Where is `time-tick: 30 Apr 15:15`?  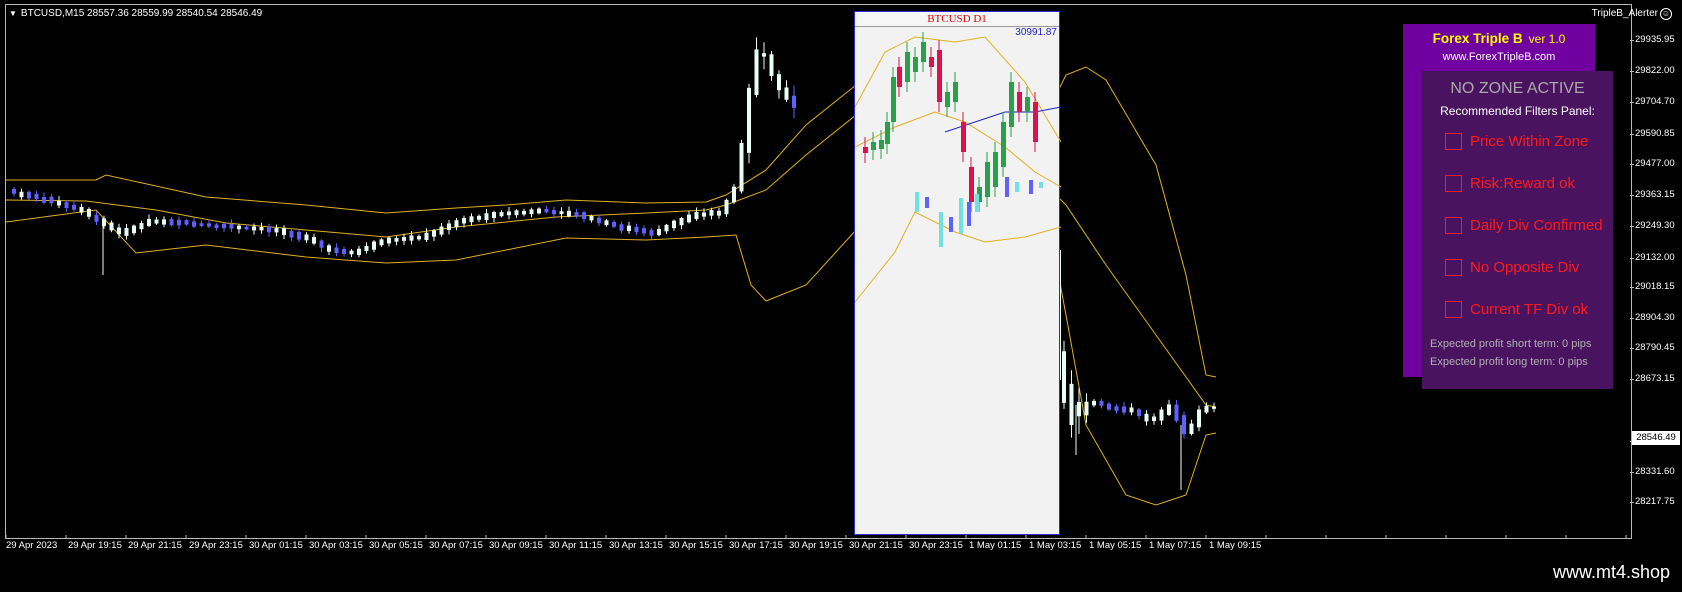
time-tick: 30 Apr 15:15 is located at coordinates (696, 545).